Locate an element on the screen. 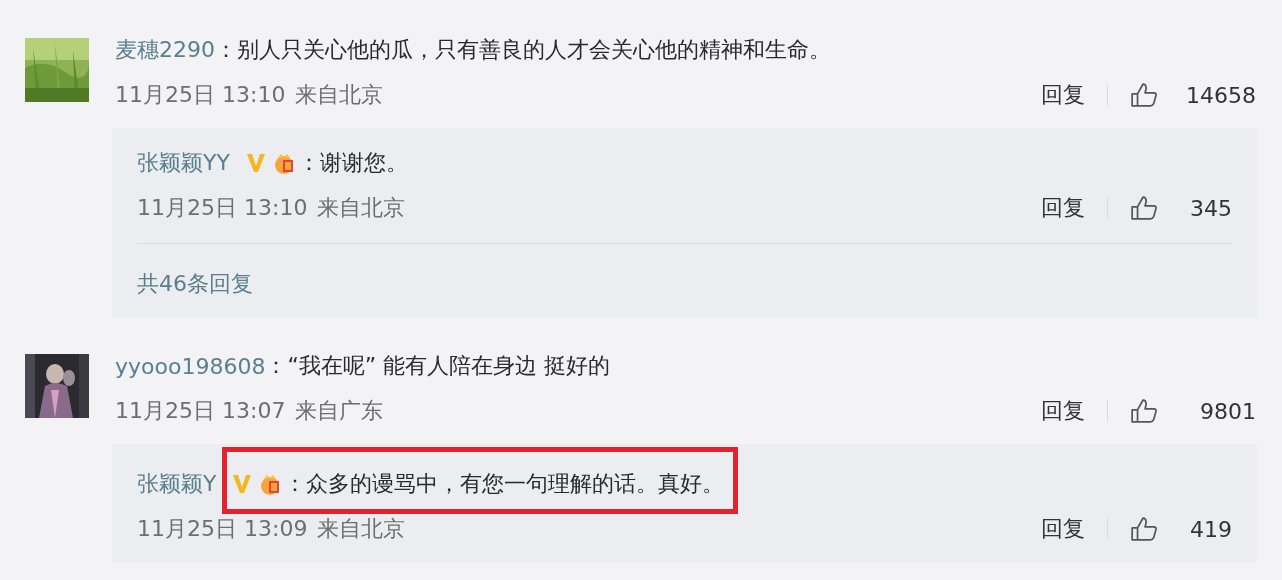 The height and width of the screenshot is (580, 1282). like-count: 345 is located at coordinates (1210, 208).